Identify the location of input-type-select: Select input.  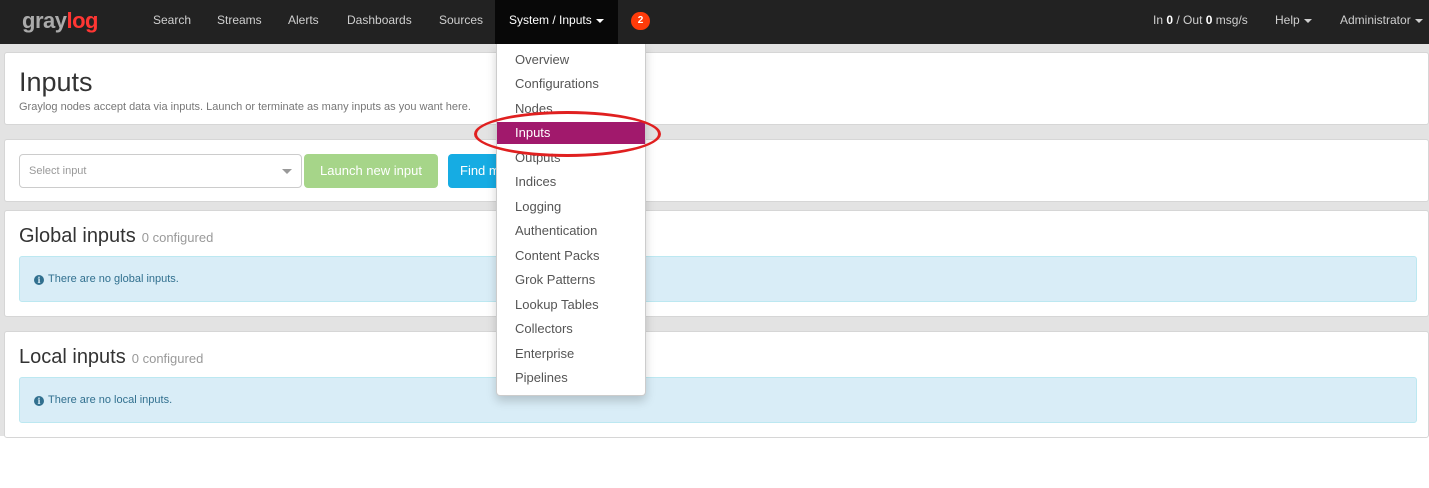
(160, 171).